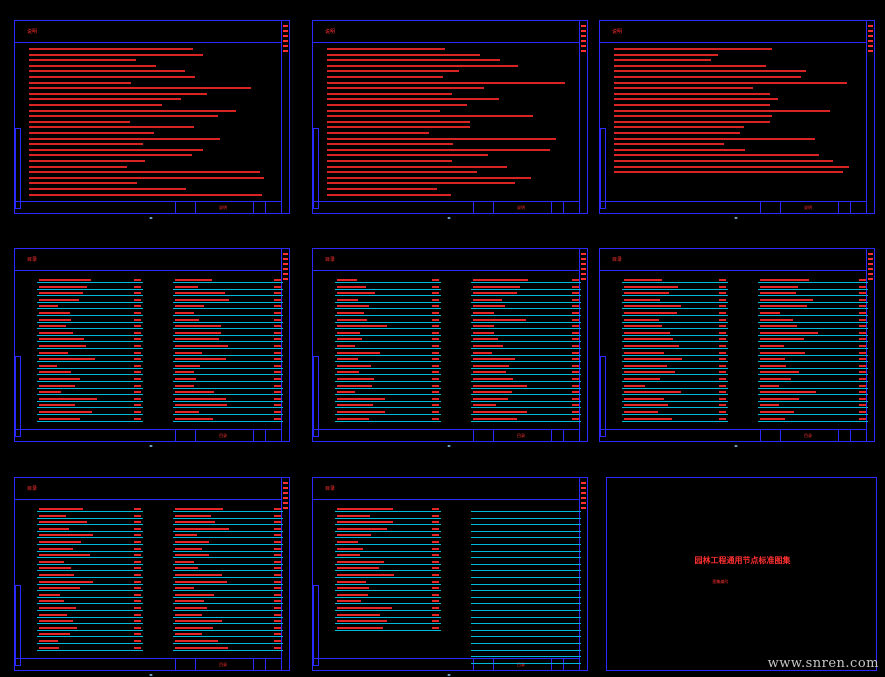 The image size is (885, 677). I want to click on cover-subtitle: 图集编号, so click(720, 581).